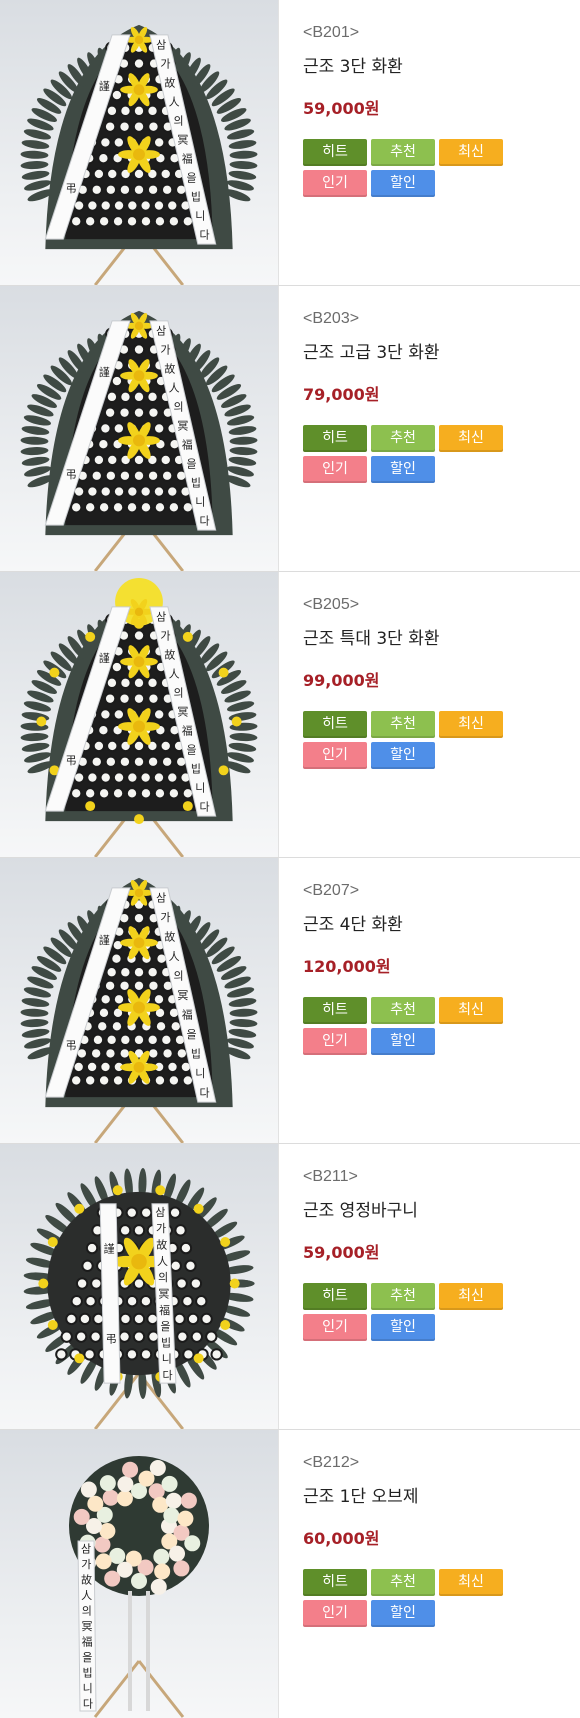  Describe the element at coordinates (441, 1208) in the screenshot. I see `product-name: 근조 영정바구니` at that location.